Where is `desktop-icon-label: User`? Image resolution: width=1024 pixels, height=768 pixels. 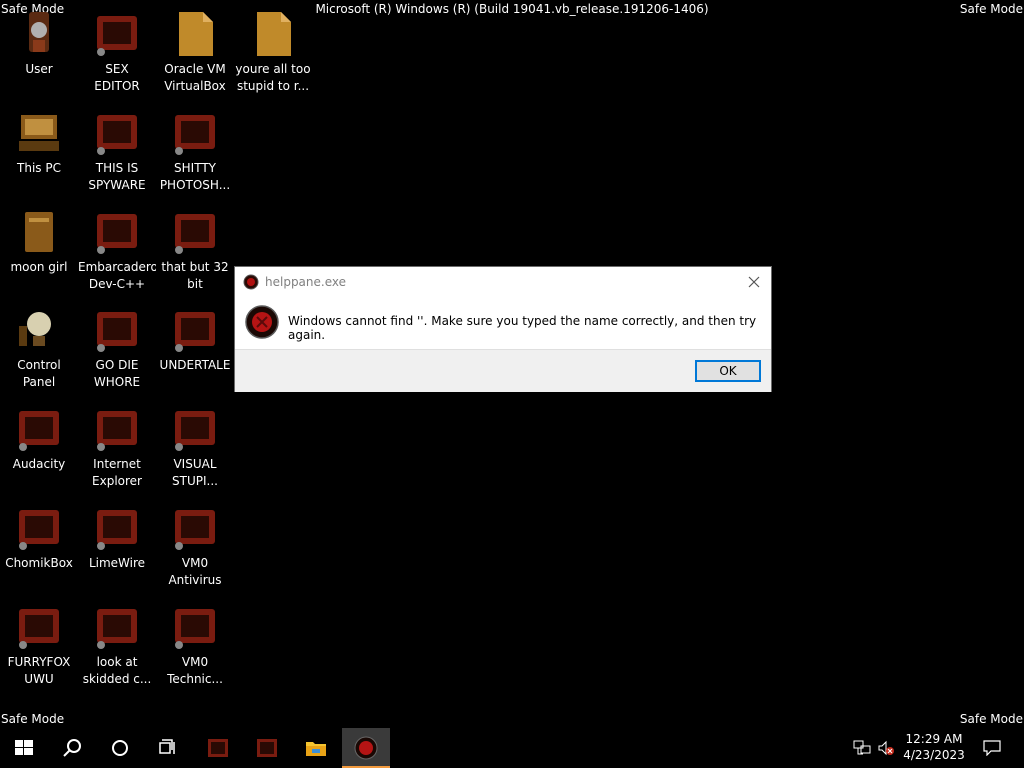
desktop-icon-label: User is located at coordinates (39, 69).